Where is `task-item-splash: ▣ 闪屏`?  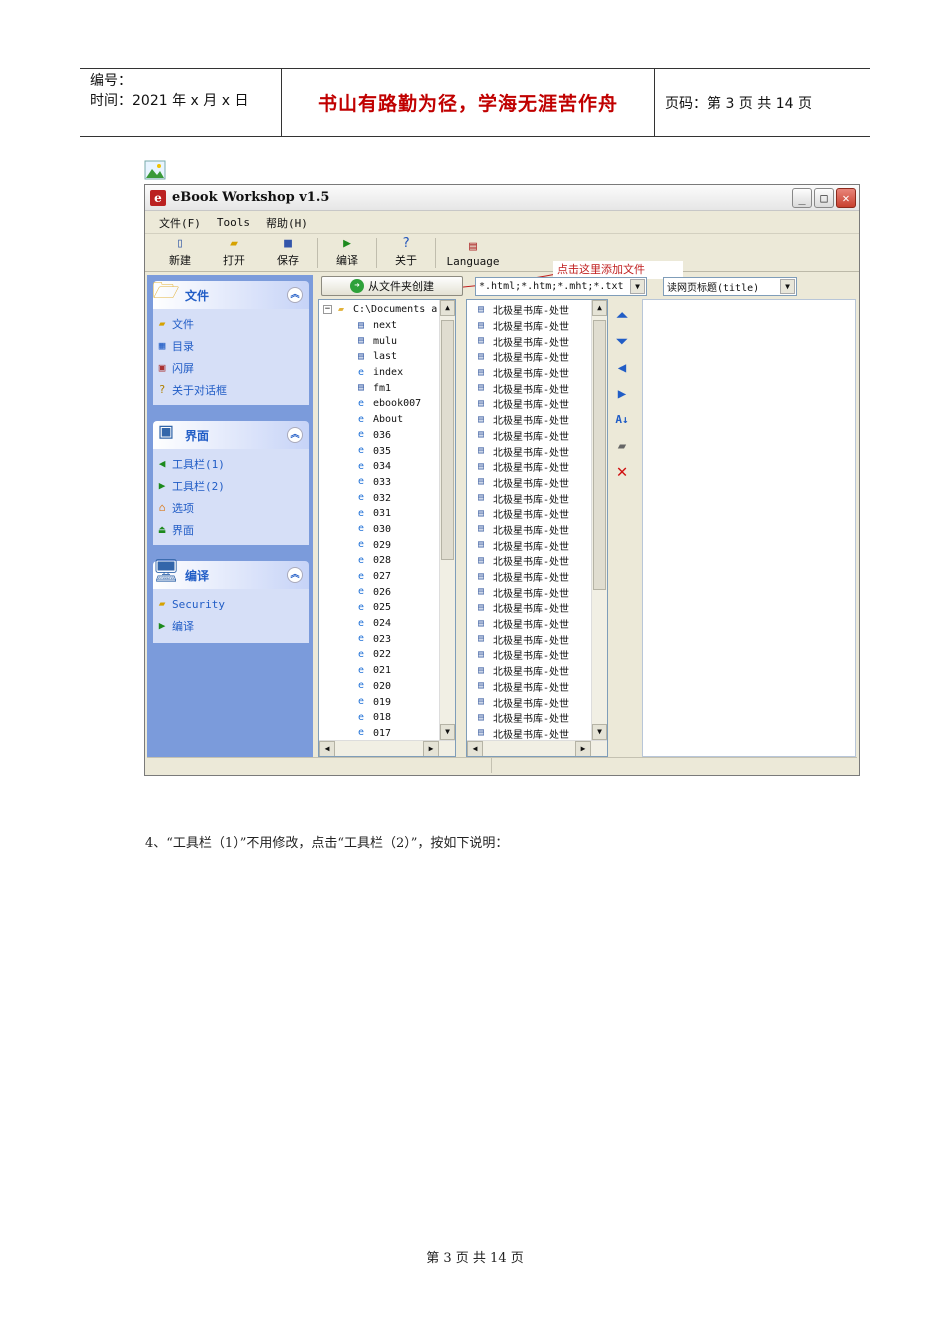 task-item-splash: ▣ 闪屏 is located at coordinates (232, 368).